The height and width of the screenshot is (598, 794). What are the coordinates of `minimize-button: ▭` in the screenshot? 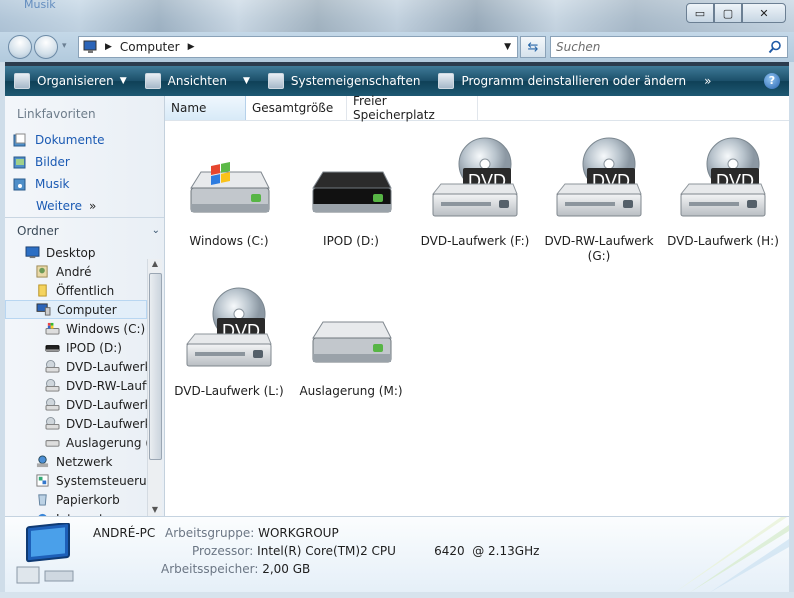 It's located at (700, 13).